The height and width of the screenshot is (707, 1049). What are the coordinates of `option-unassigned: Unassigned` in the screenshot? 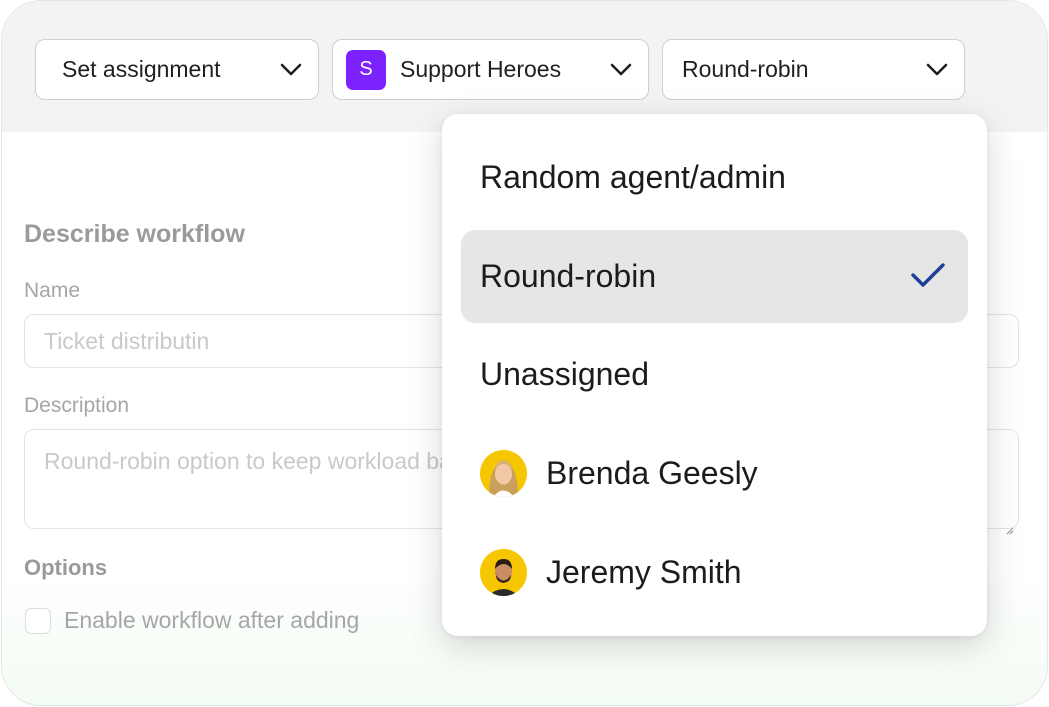 It's located at (714, 374).